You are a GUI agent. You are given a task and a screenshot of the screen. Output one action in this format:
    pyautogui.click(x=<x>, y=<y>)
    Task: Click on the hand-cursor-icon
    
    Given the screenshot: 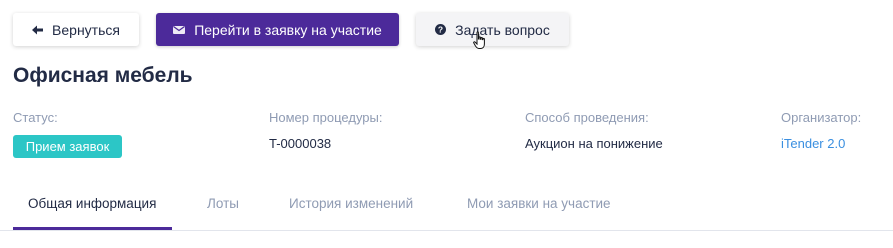 What is the action you would take?
    pyautogui.click(x=480, y=43)
    